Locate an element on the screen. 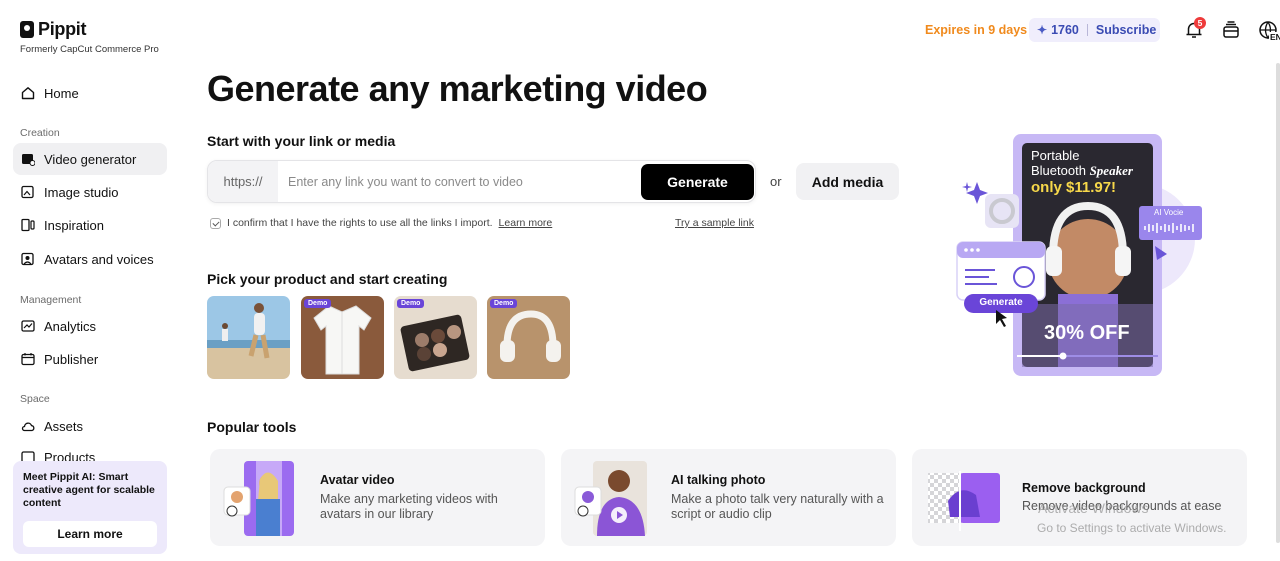  notification-button: 5 is located at coordinates (1195, 28).